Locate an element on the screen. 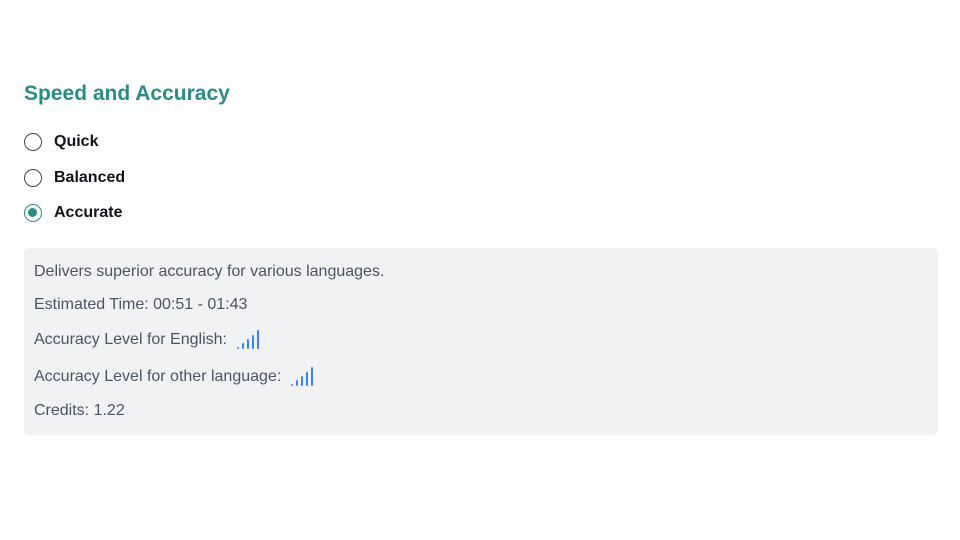 The image size is (960, 540). option-quick: Quick is located at coordinates (481, 142).